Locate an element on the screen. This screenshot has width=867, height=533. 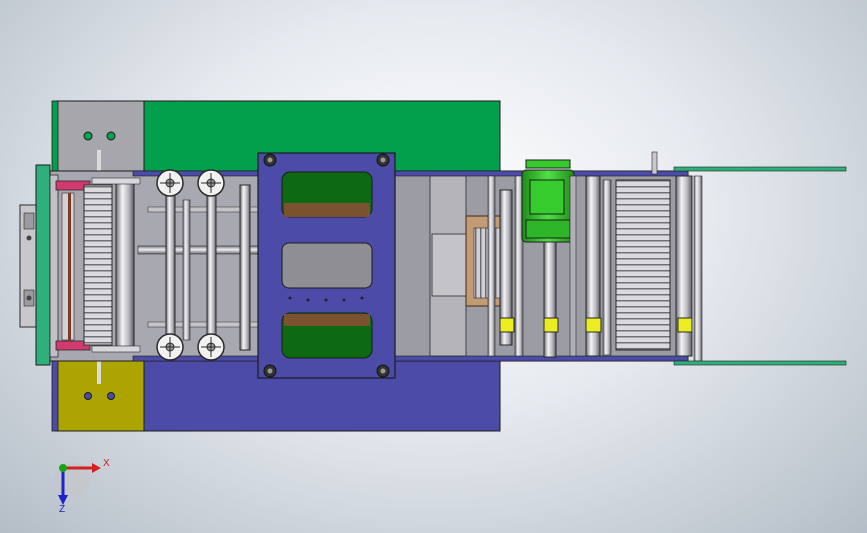
axis-triad is located at coordinates (77, 483).